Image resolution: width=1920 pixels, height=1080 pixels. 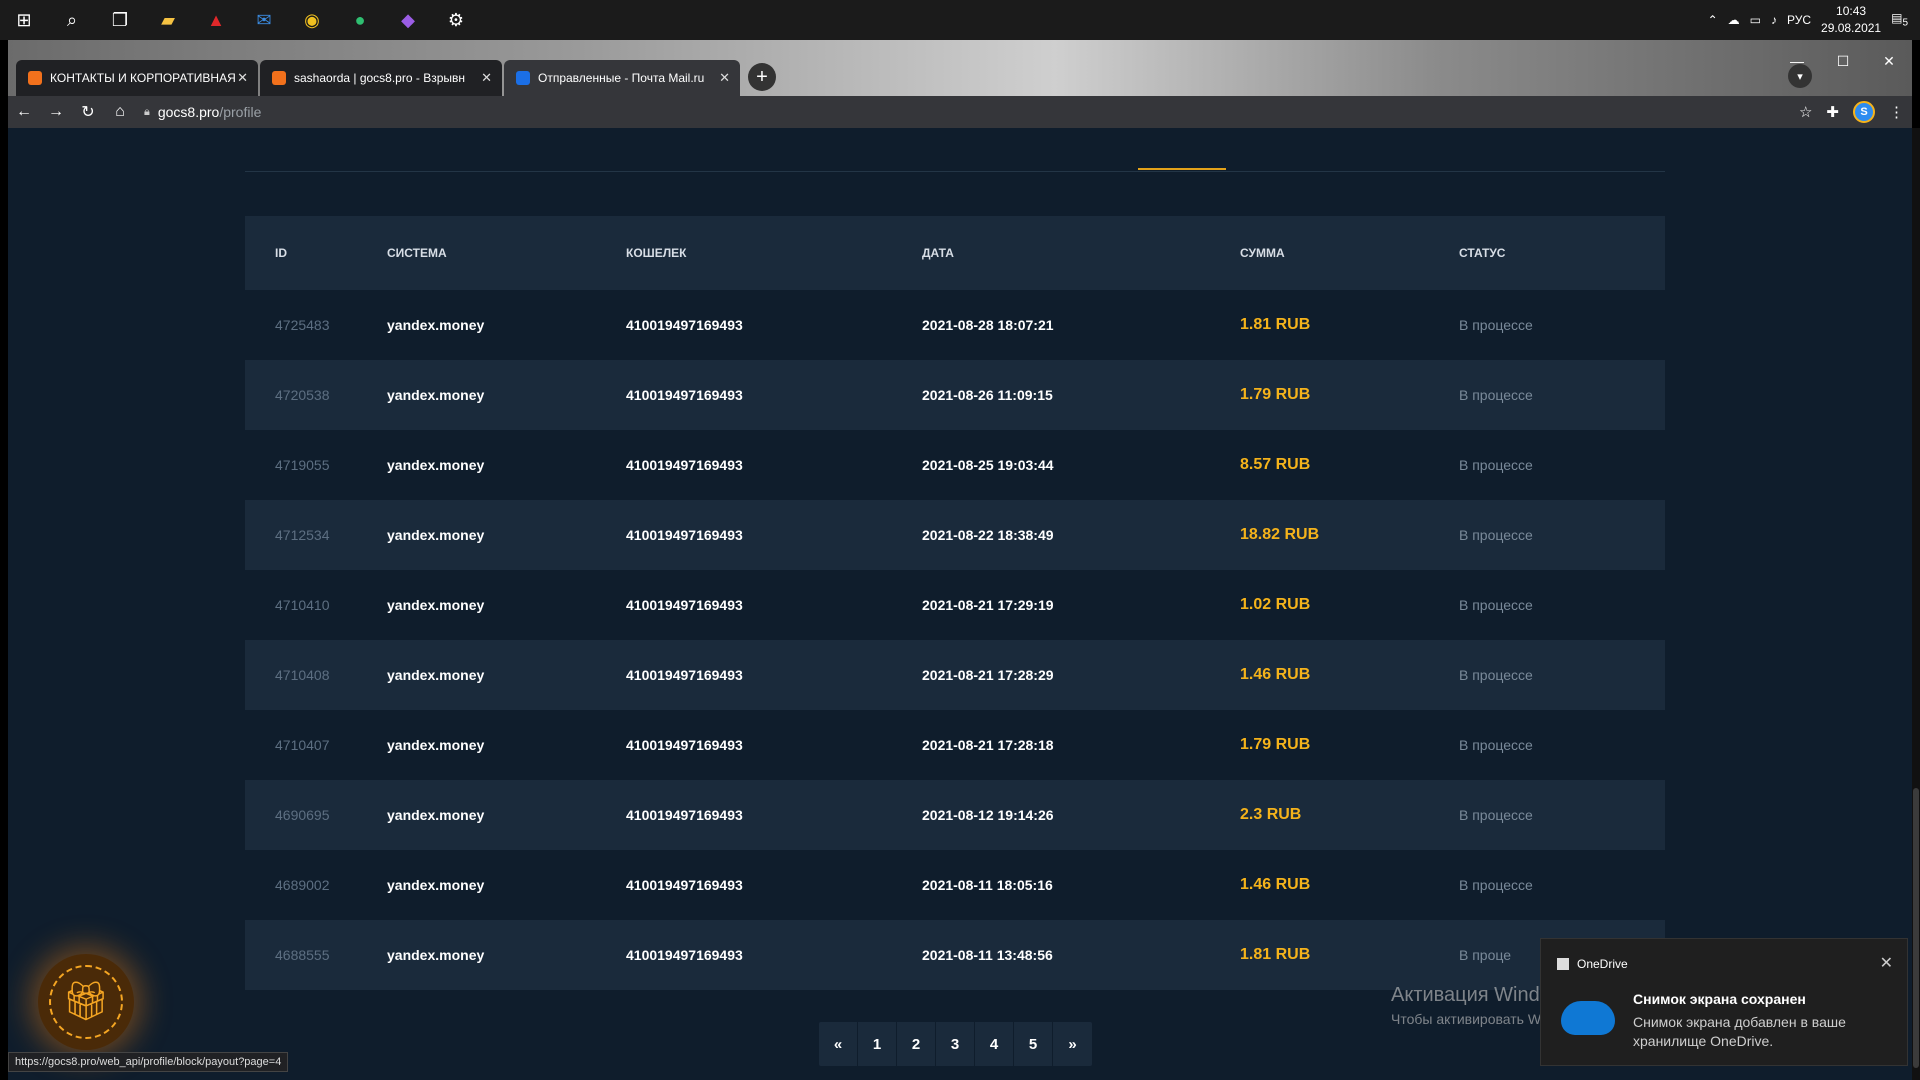 I want to click on cell-id: 4710407, so click(x=302, y=745).